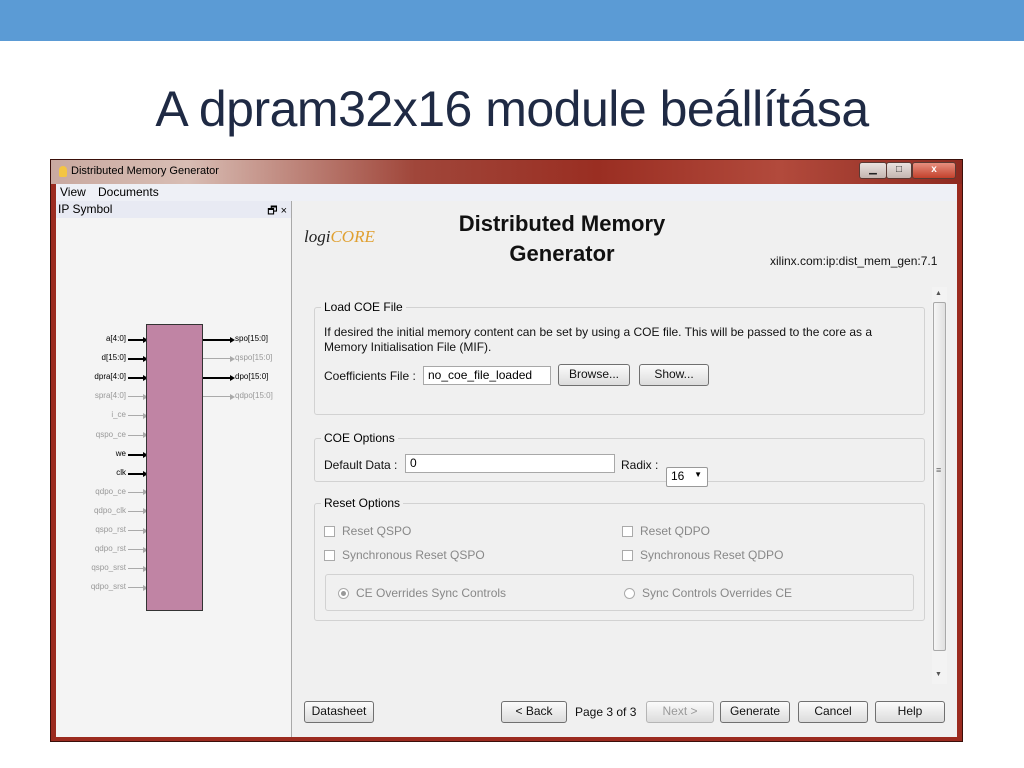 The width and height of the screenshot is (1024, 768). I want to click on pin-label-left: qspo_rst, so click(110, 529).